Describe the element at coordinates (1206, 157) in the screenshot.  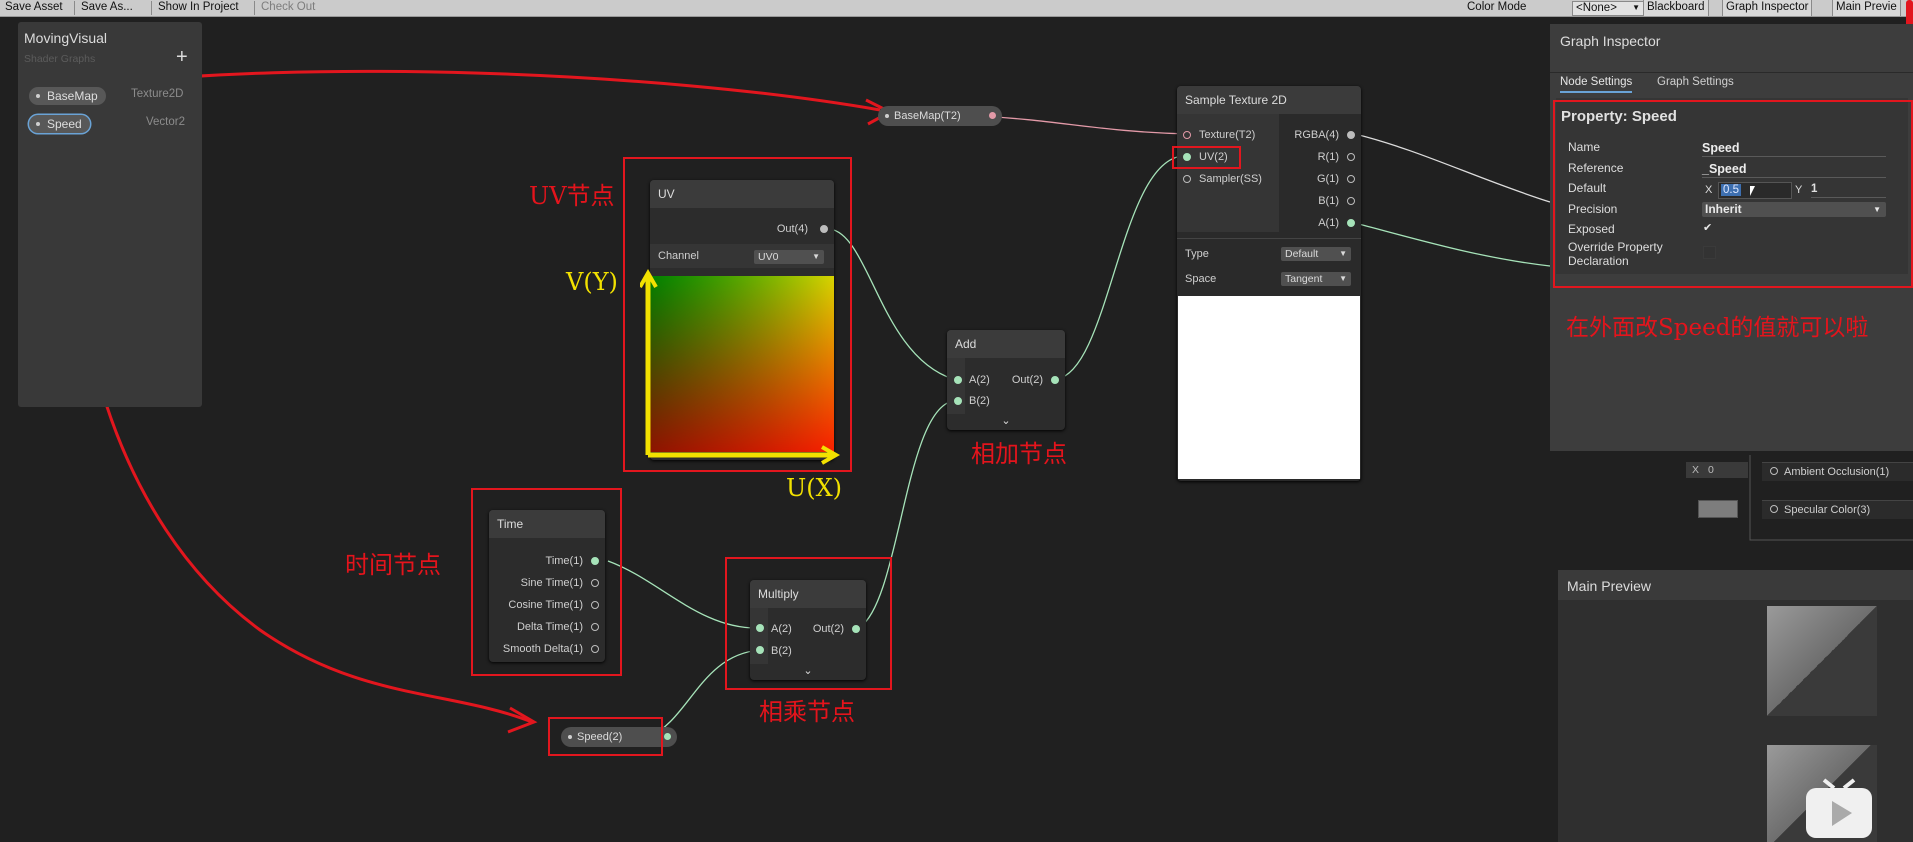
I see `uv-input-highlight` at that location.